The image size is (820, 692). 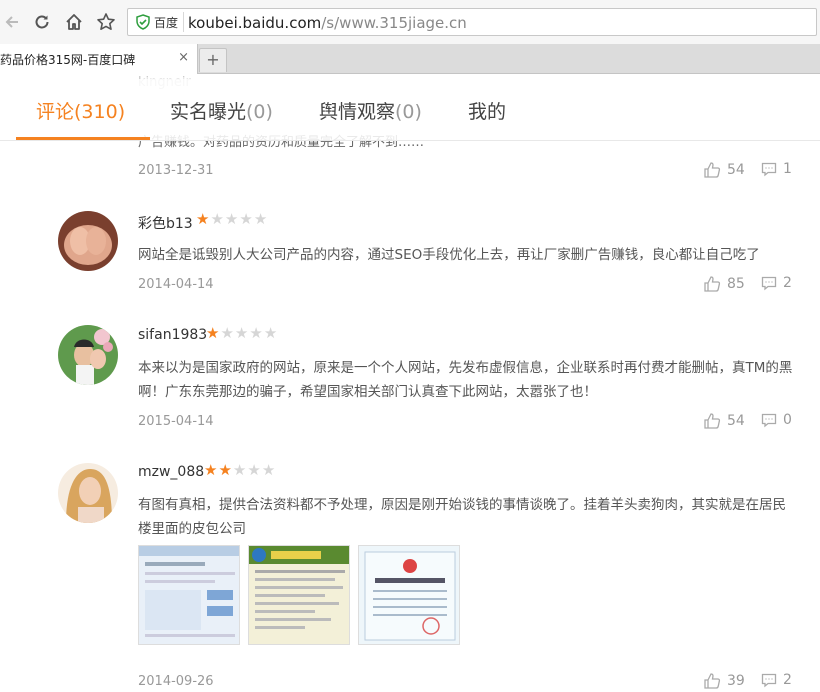 I want to click on url-host: koubei.baidu.com, so click(x=255, y=23).